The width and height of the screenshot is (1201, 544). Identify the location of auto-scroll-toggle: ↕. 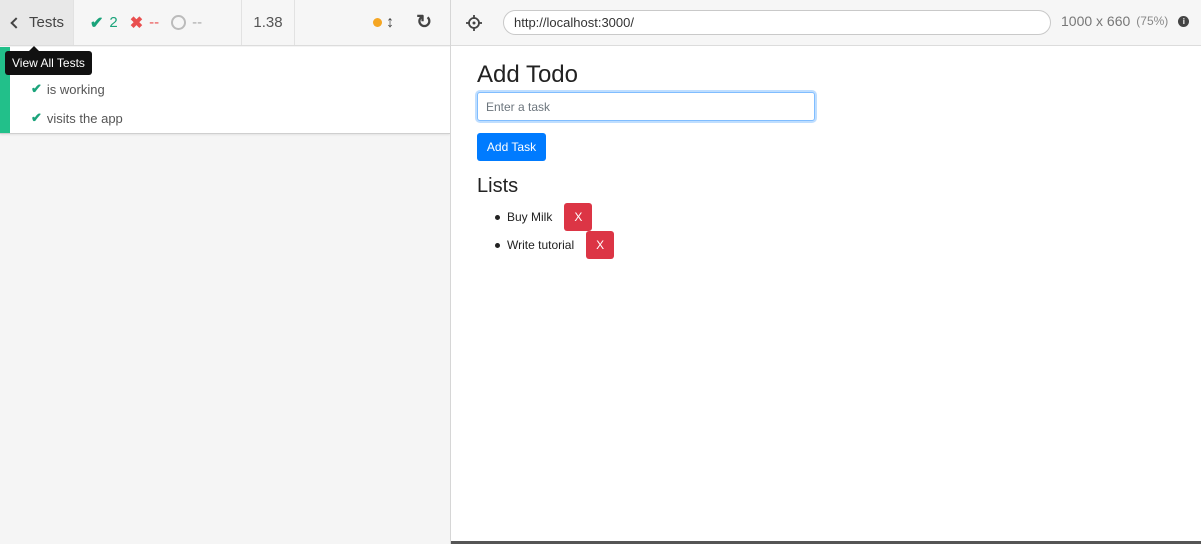
(383, 23).